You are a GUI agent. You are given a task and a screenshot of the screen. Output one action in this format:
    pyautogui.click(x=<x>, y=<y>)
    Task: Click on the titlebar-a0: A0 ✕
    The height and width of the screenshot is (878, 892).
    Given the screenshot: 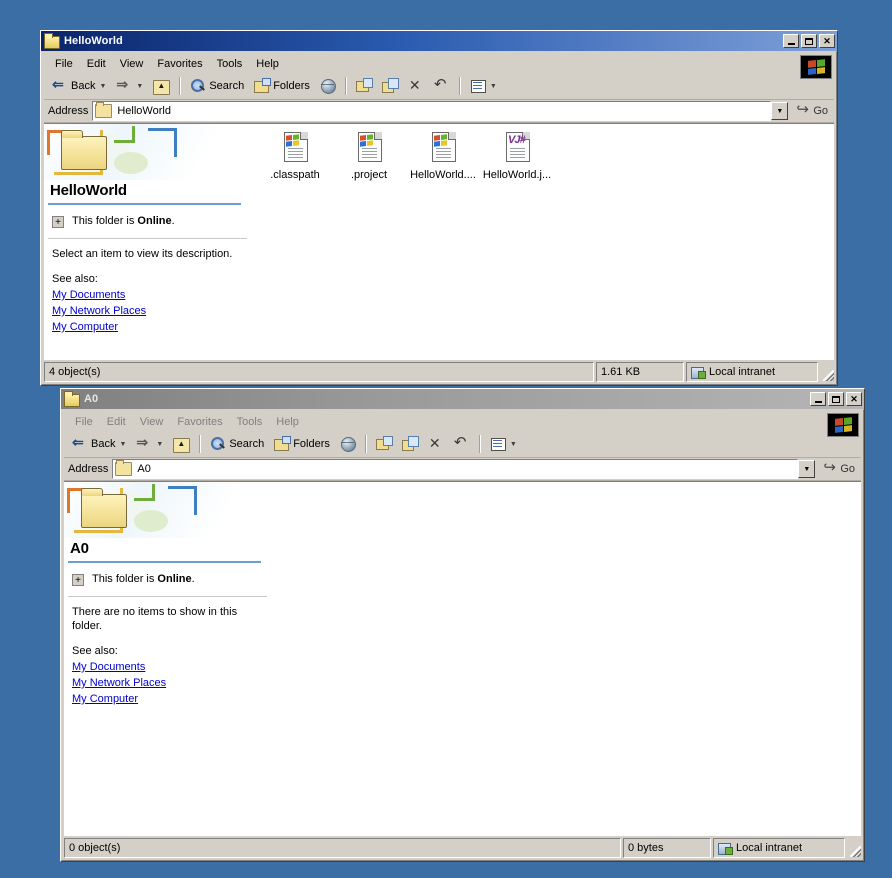 What is the action you would take?
    pyautogui.click(x=462, y=399)
    